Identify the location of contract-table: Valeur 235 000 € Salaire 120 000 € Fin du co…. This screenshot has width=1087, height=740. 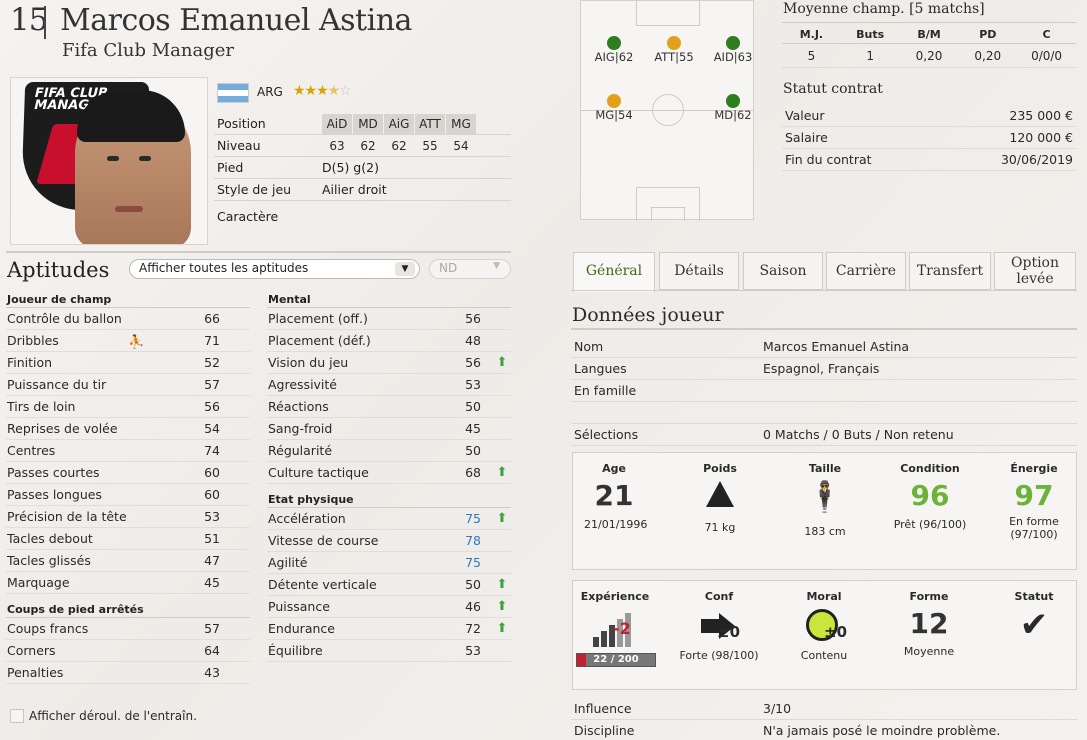
(929, 138).